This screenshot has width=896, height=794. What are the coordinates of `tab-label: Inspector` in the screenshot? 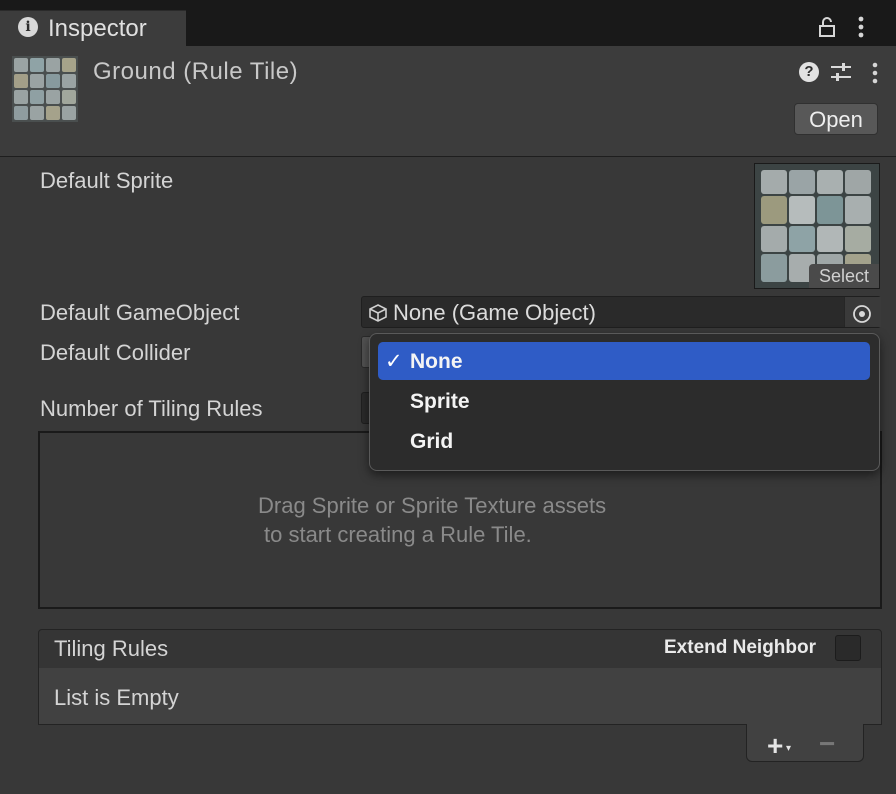 It's located at (97, 28).